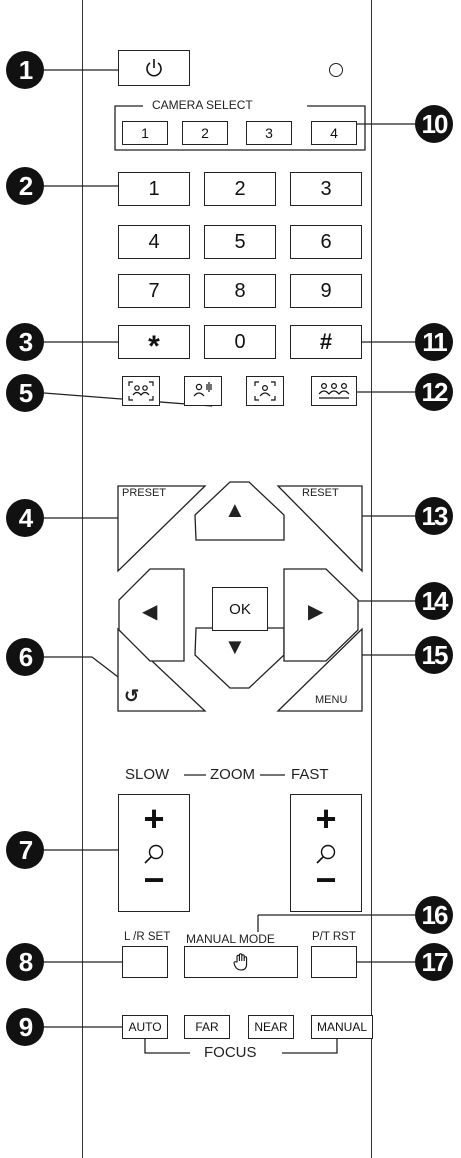 The width and height of the screenshot is (461, 1158). Describe the element at coordinates (310, 774) in the screenshot. I see `zoom-fast-label: FAST` at that location.